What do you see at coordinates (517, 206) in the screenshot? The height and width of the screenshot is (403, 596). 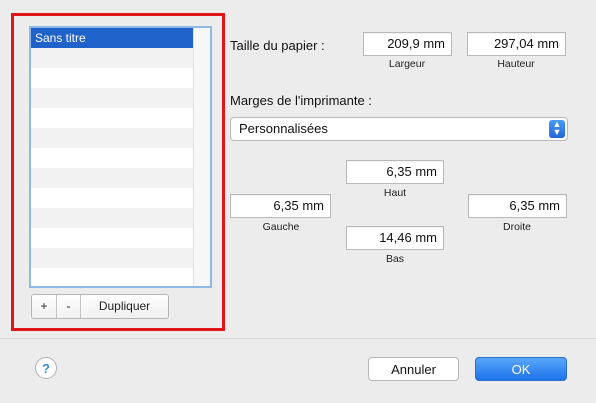 I see `margin-right-field: 6,35 mm` at bounding box center [517, 206].